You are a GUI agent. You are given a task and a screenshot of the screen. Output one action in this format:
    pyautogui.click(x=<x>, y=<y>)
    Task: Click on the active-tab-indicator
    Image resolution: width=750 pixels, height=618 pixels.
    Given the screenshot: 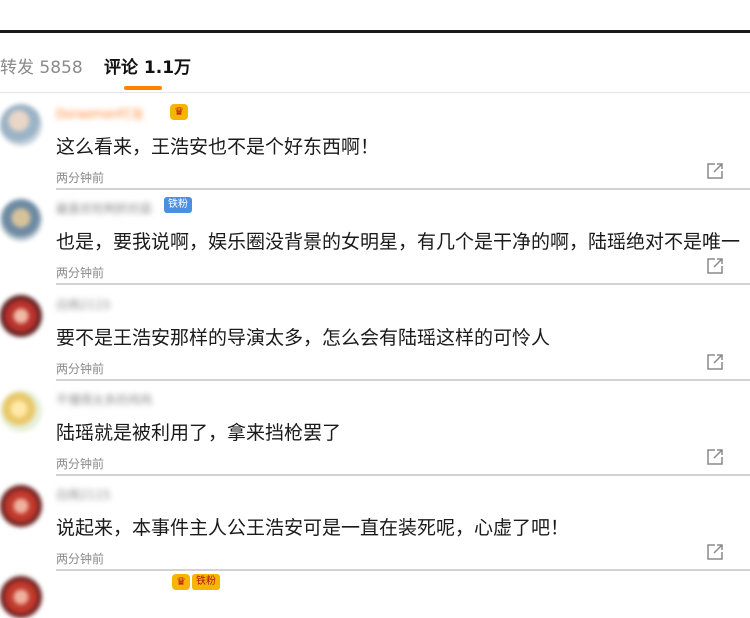 What is the action you would take?
    pyautogui.click(x=143, y=88)
    